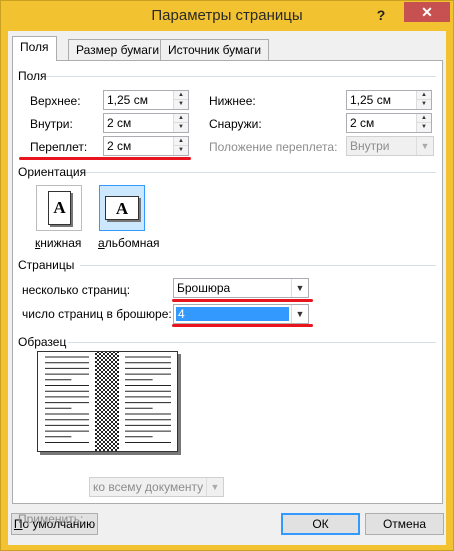  Describe the element at coordinates (51, 124) in the screenshot. I see `inside-margin-label: Внутри:` at that location.